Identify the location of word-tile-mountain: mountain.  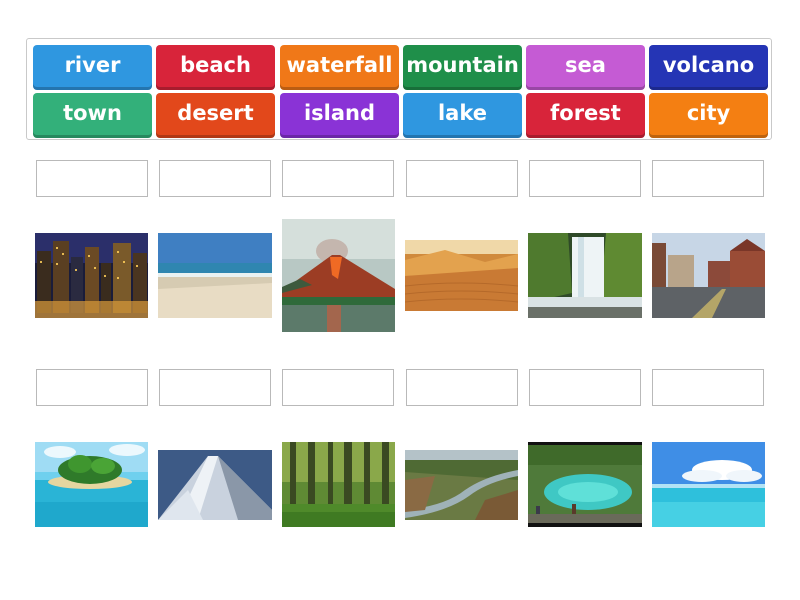
(462, 67).